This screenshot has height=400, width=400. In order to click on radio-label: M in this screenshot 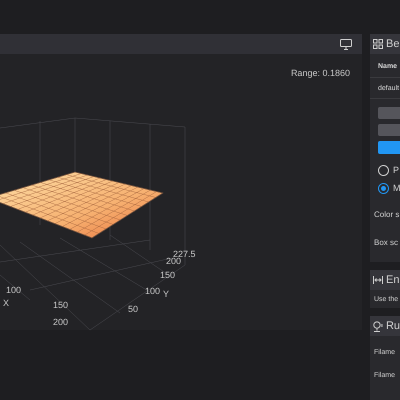, I will do `click(396, 188)`.